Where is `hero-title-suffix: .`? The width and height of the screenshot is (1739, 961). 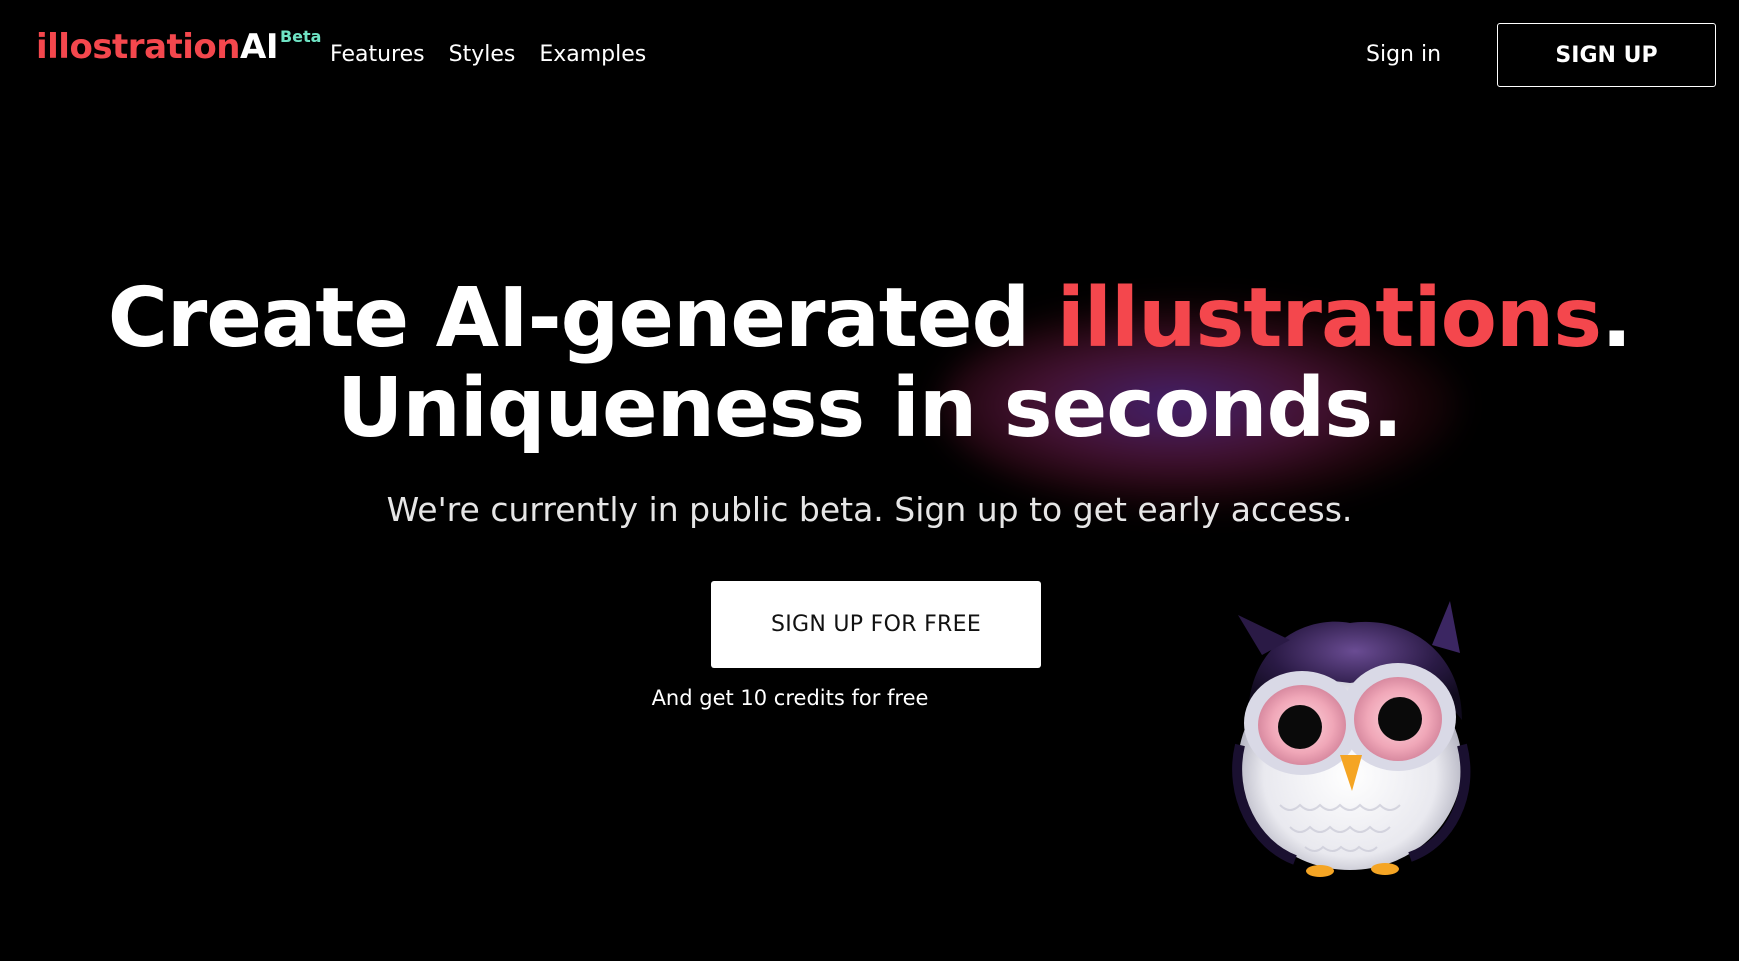 hero-title-suffix: . is located at coordinates (1616, 318).